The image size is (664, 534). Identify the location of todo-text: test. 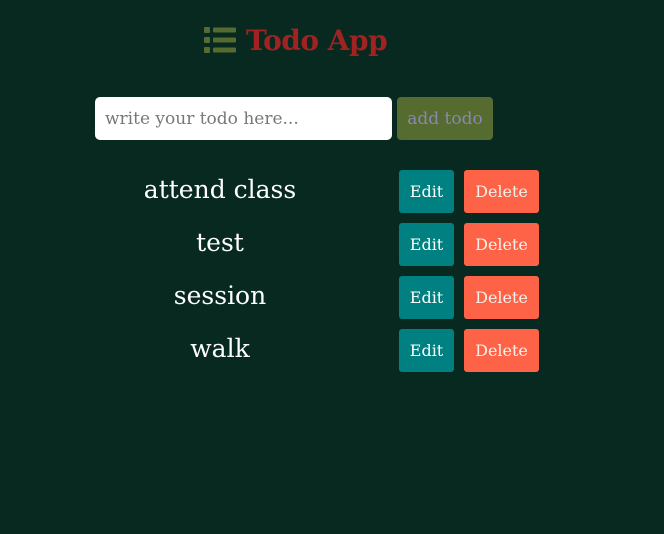
(220, 242).